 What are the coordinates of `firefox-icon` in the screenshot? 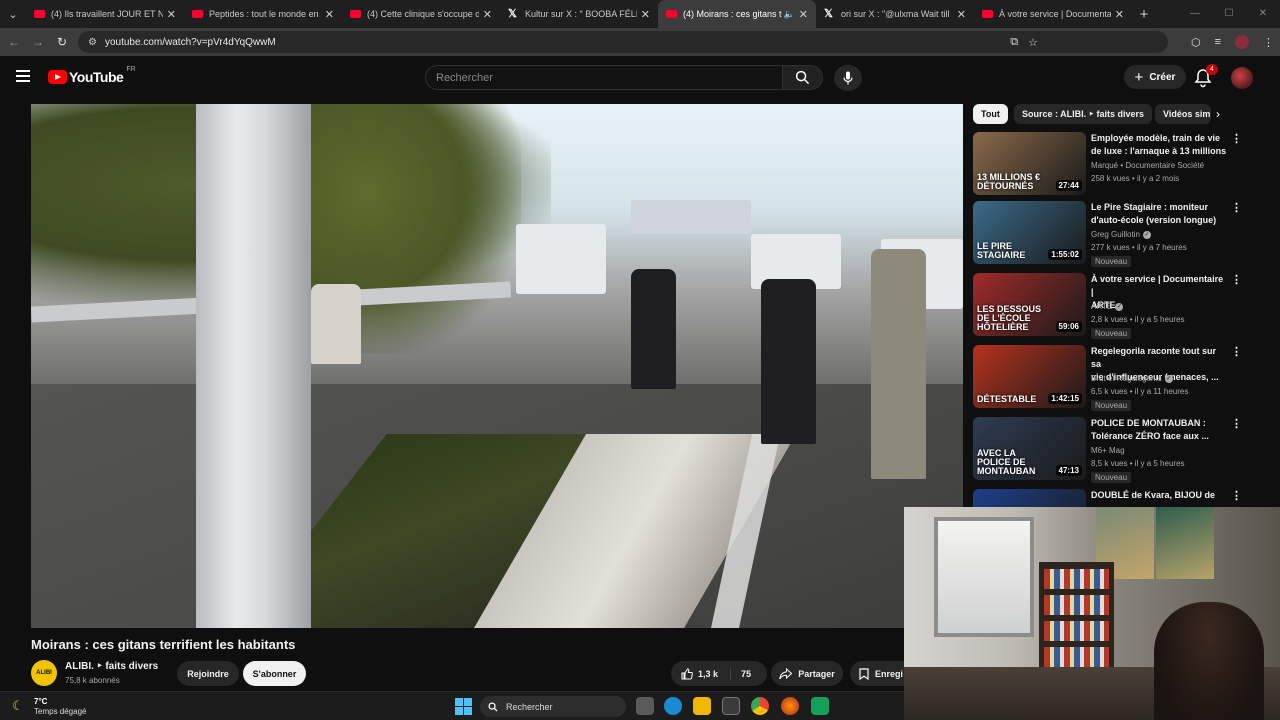 It's located at (790, 706).